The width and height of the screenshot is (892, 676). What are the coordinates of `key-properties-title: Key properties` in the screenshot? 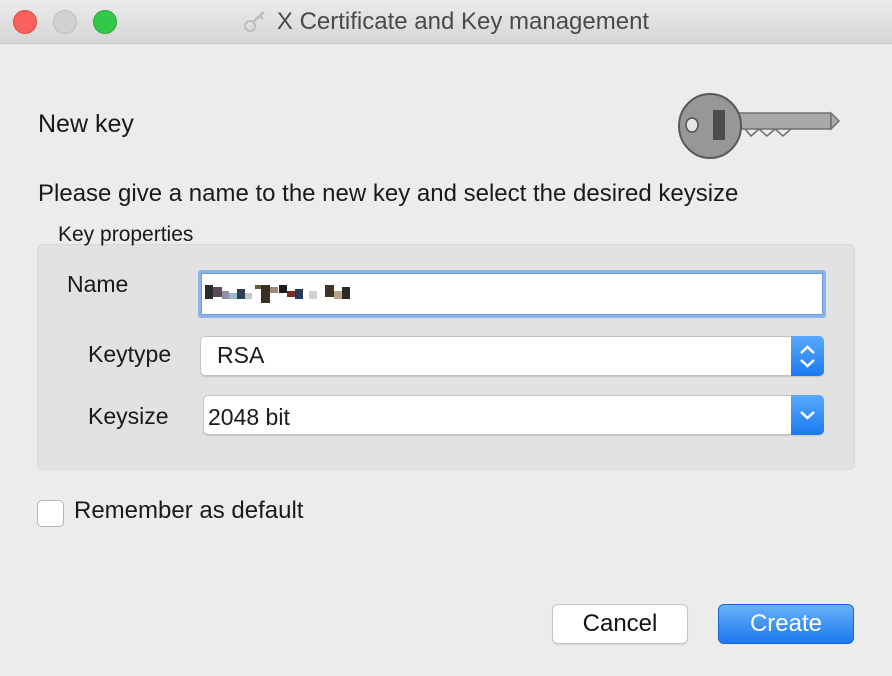 It's located at (126, 234).